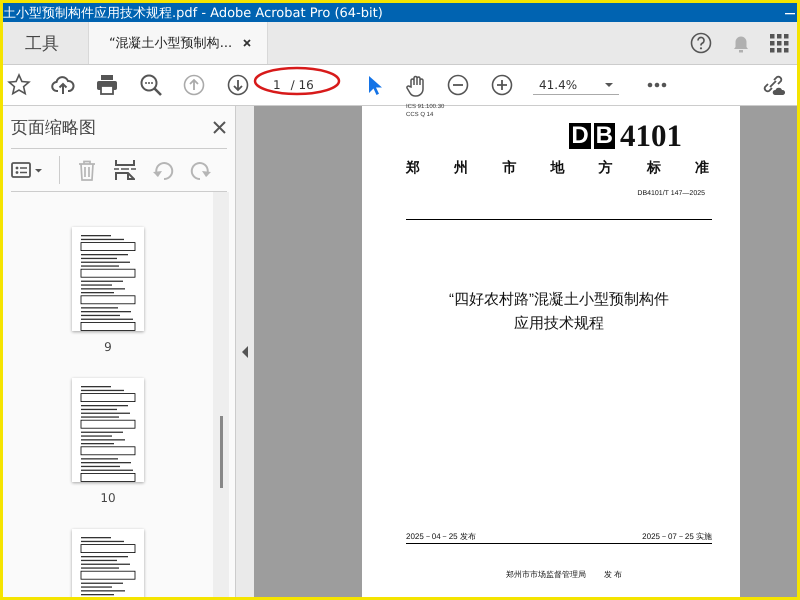  What do you see at coordinates (773, 85) in the screenshot?
I see `link-cloud-icon` at bounding box center [773, 85].